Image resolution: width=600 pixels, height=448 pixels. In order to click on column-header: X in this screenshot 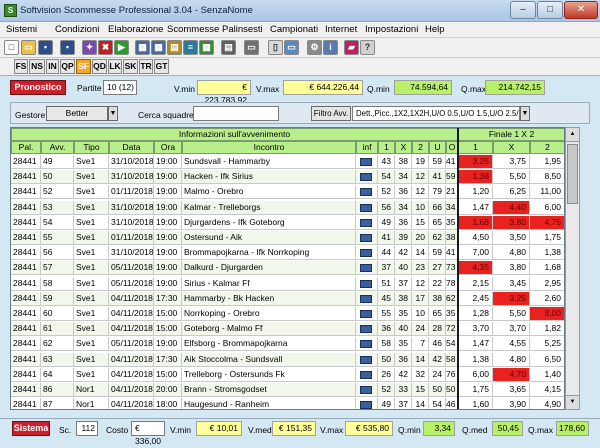, I will do `click(403, 147)`.